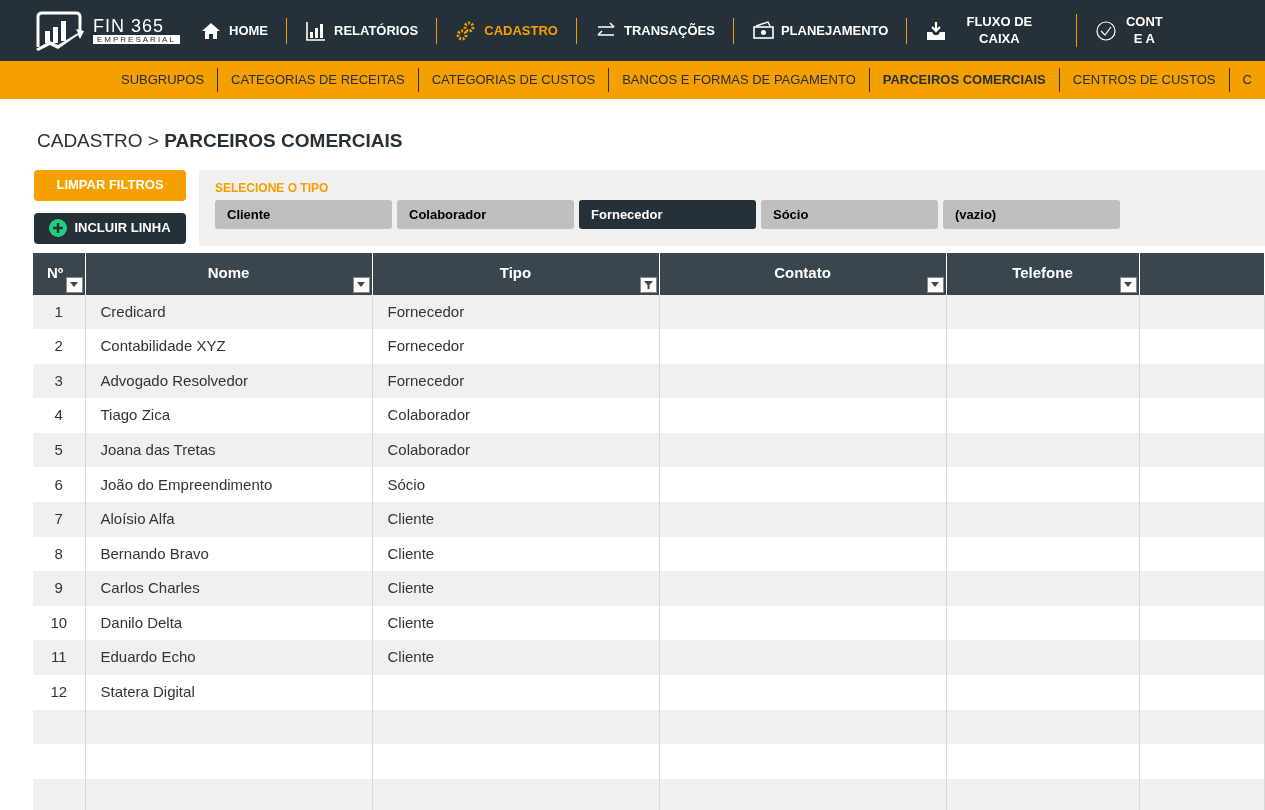  Describe the element at coordinates (58, 519) in the screenshot. I see `row-number: 7` at that location.